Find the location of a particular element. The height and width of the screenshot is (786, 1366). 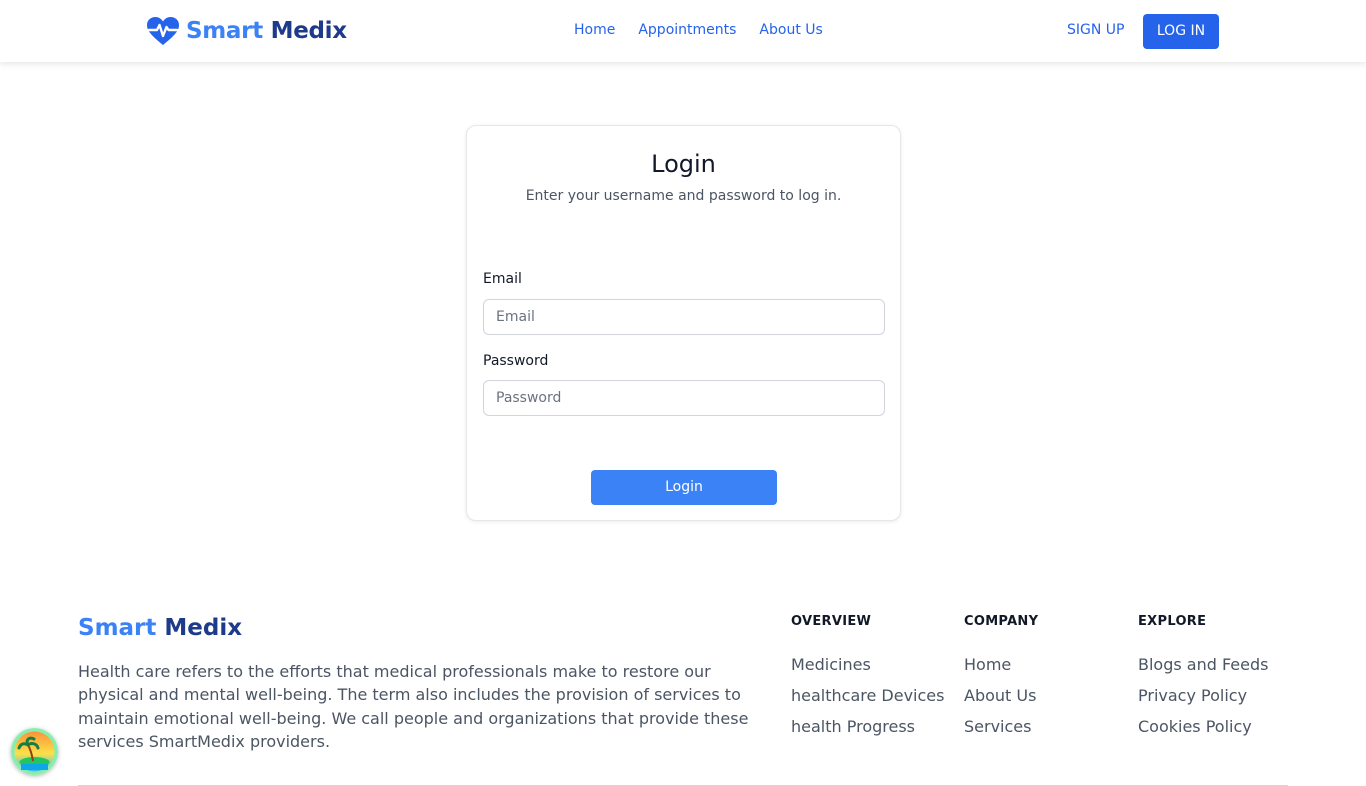

footer-link-health-progress: health Progress is located at coordinates (867, 731).